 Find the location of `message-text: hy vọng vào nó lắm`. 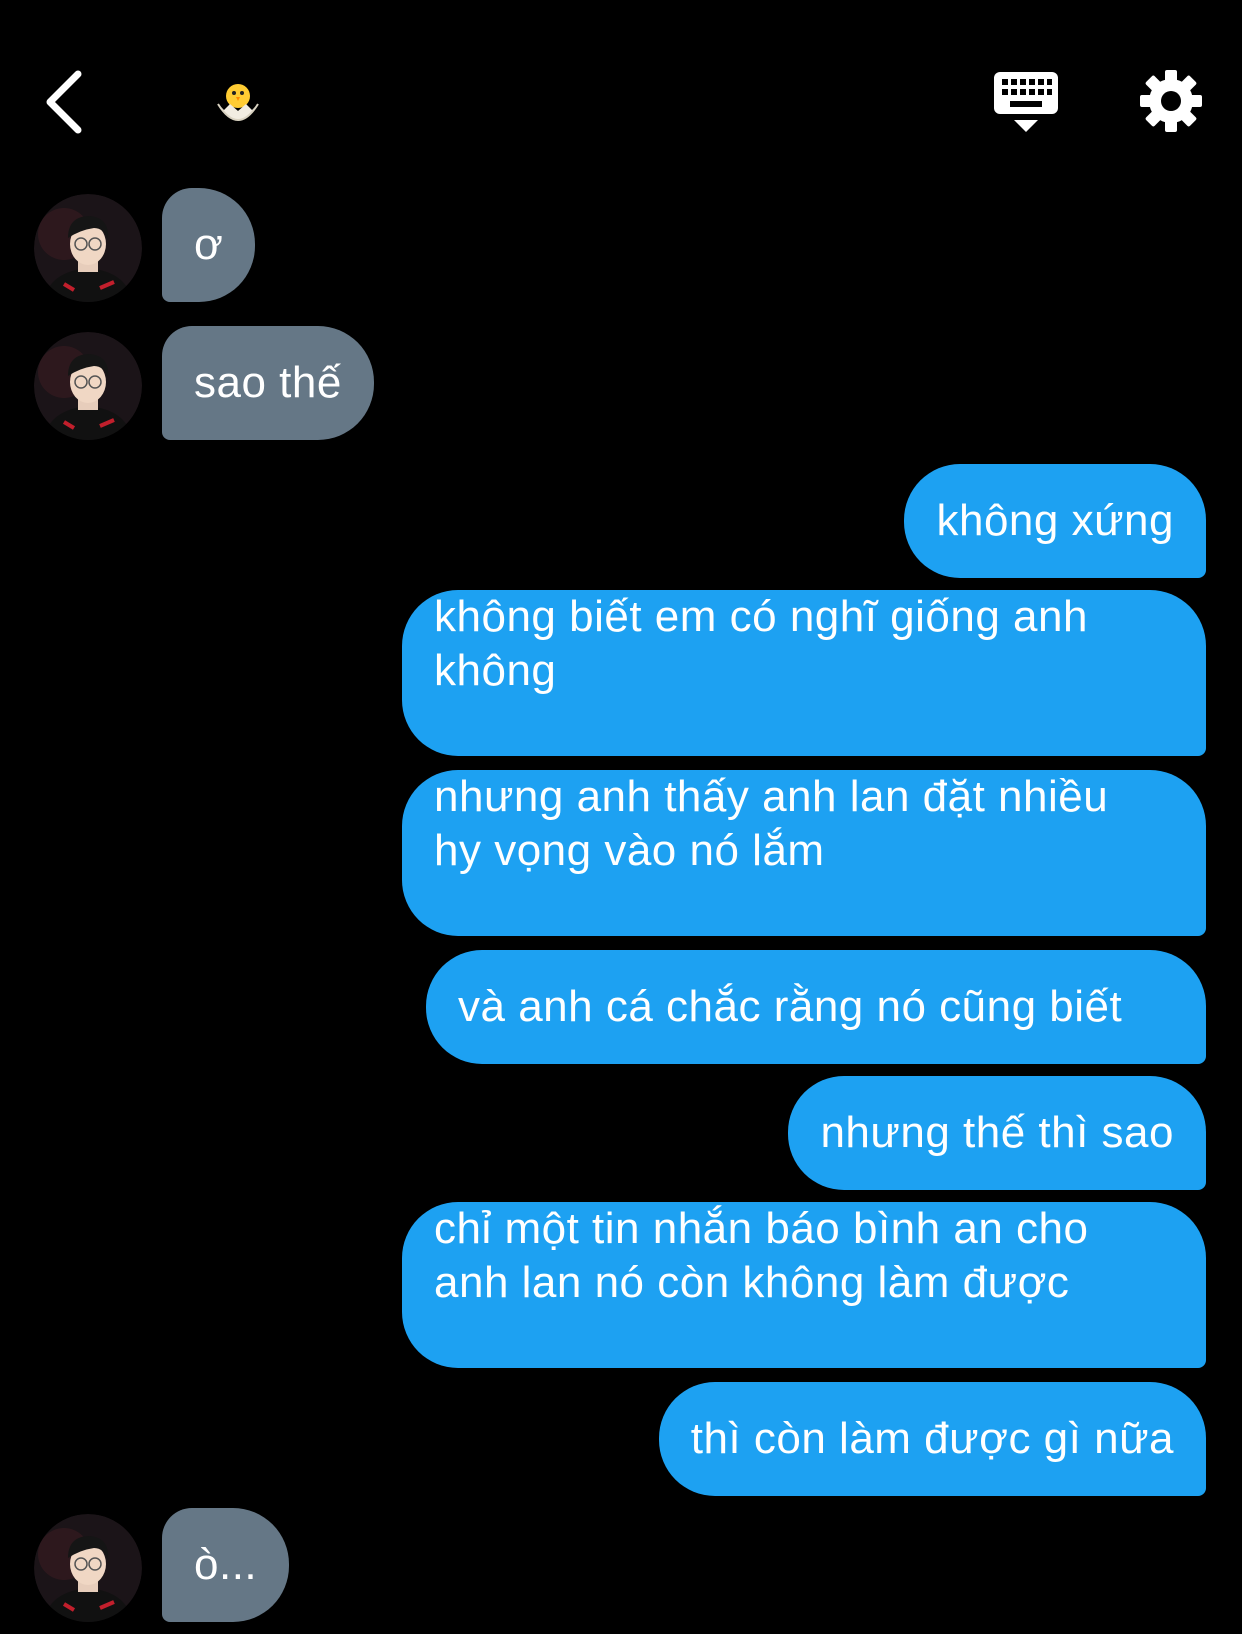

message-text: hy vọng vào nó lắm is located at coordinates (629, 850).